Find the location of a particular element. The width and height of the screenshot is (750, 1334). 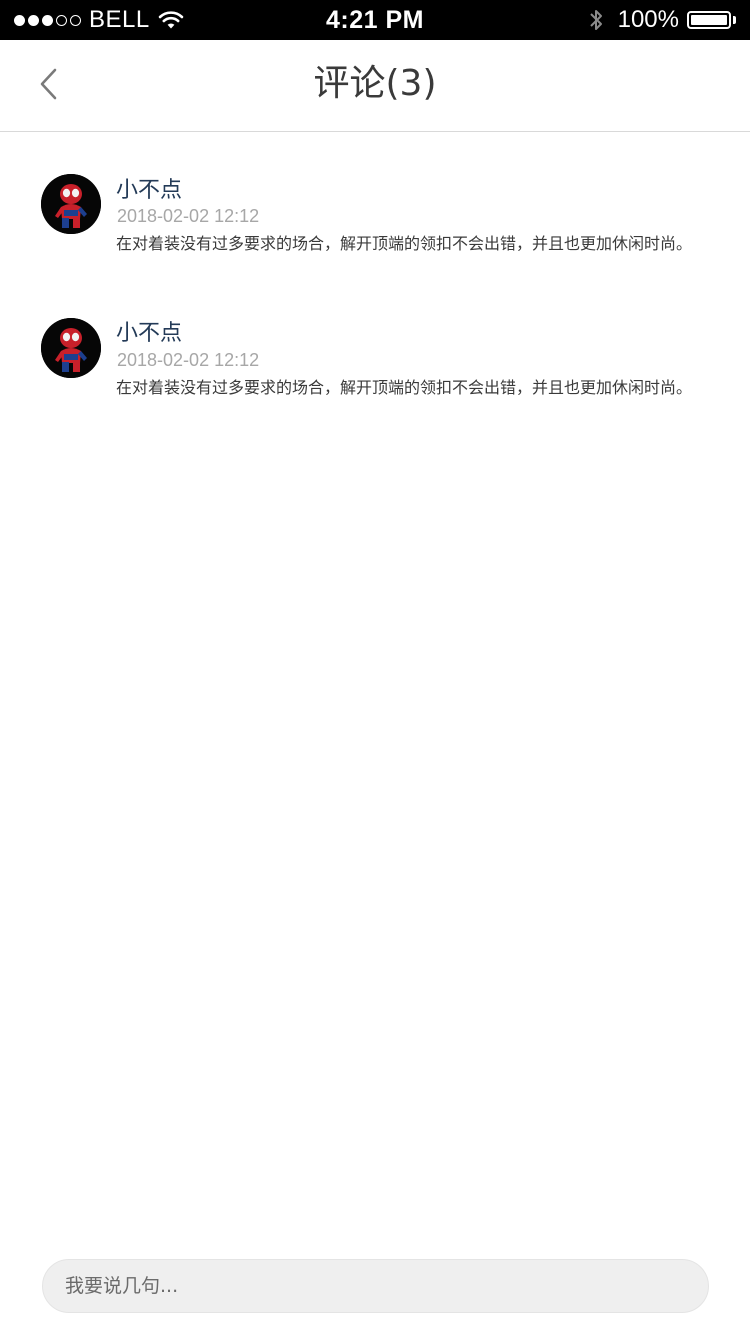

nav-bar: 评论(3) is located at coordinates (375, 86).